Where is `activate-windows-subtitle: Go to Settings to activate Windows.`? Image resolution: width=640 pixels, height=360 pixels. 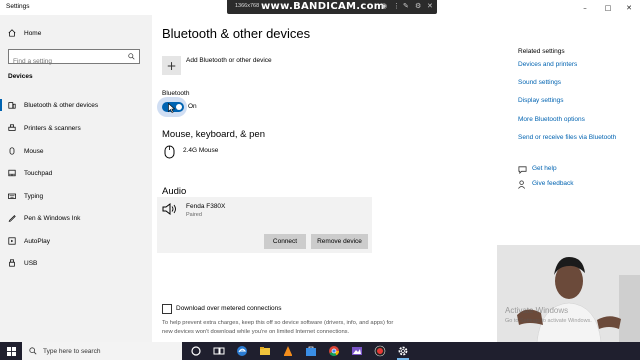 activate-windows-subtitle: Go to Settings to activate Windows. is located at coordinates (548, 321).